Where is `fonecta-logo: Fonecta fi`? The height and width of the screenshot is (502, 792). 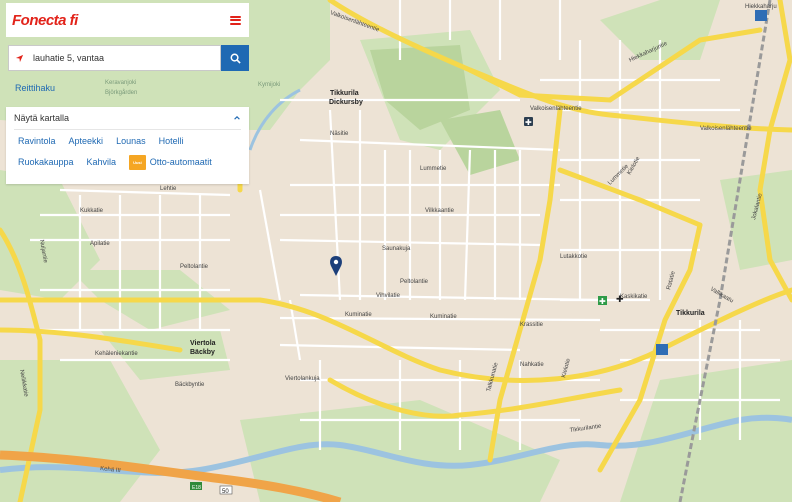 fonecta-logo: Fonecta fi is located at coordinates (45, 20).